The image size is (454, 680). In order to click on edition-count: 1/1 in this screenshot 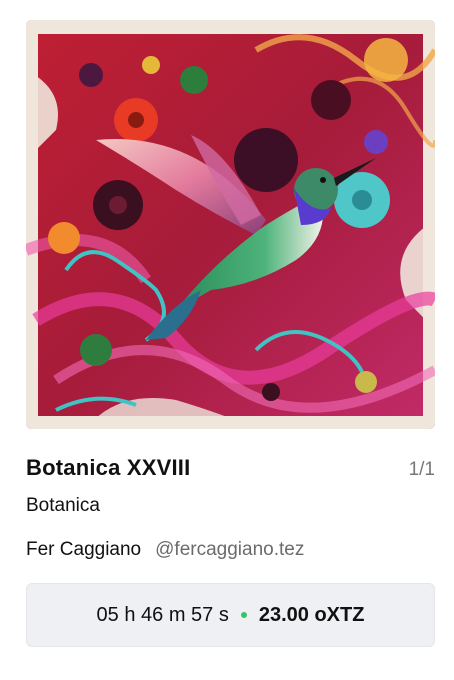, I will do `click(421, 469)`.